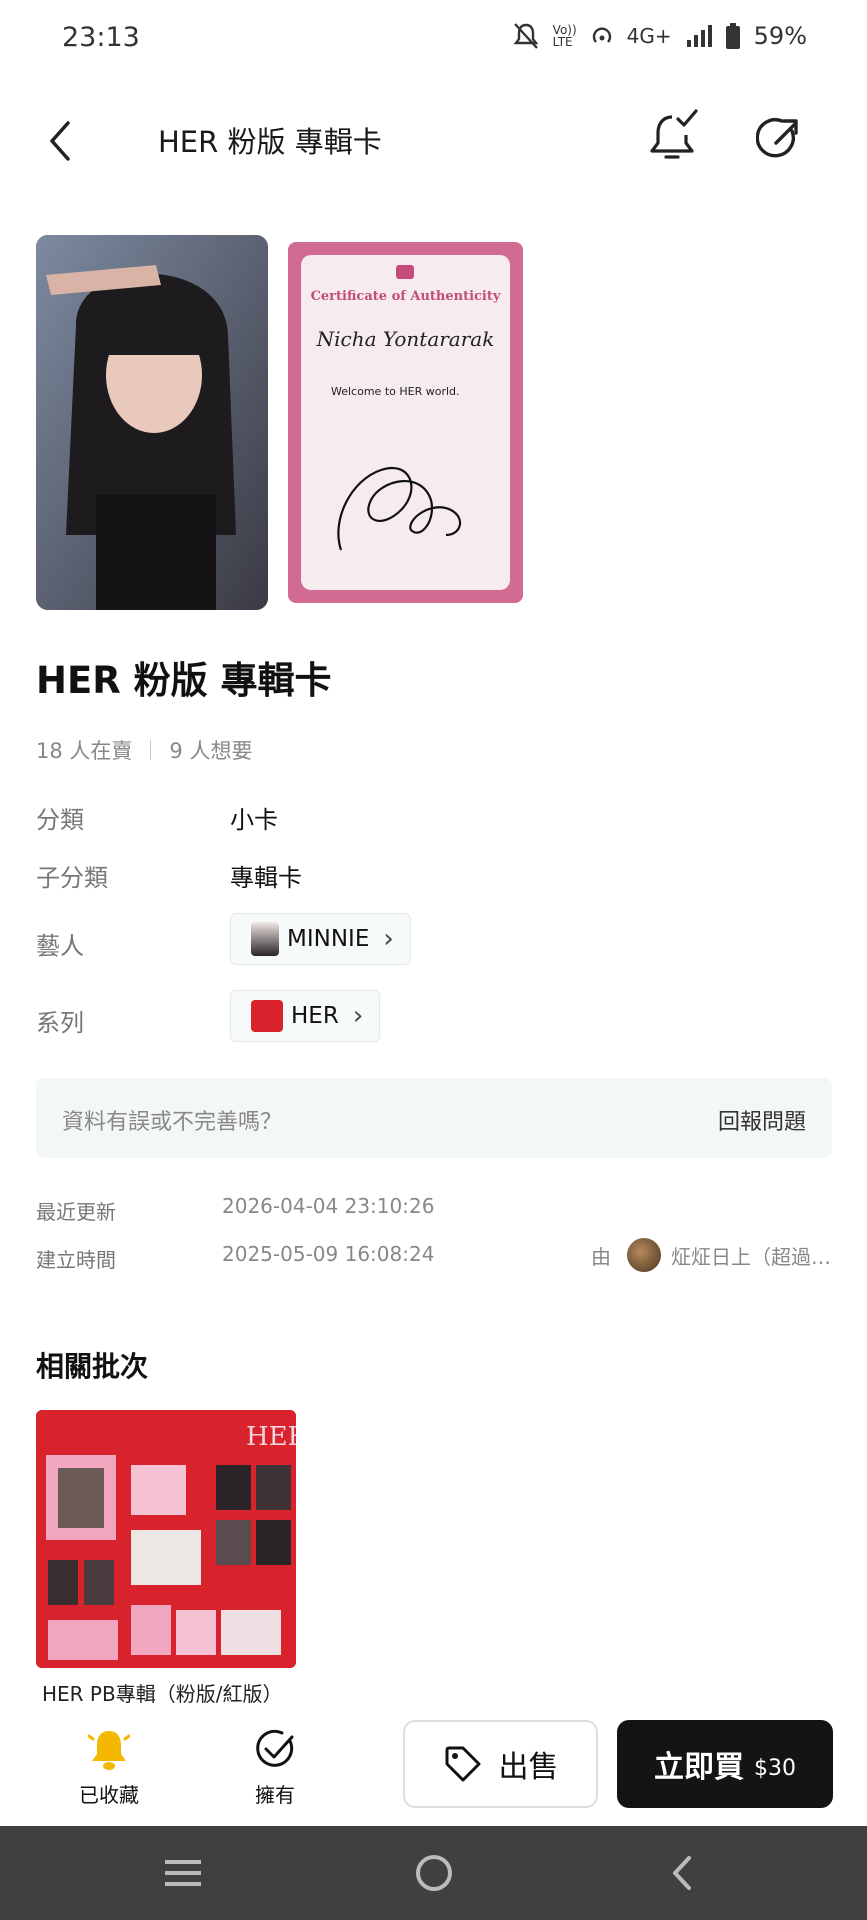 This screenshot has height=1920, width=867. I want to click on home-circle-icon, so click(434, 1873).